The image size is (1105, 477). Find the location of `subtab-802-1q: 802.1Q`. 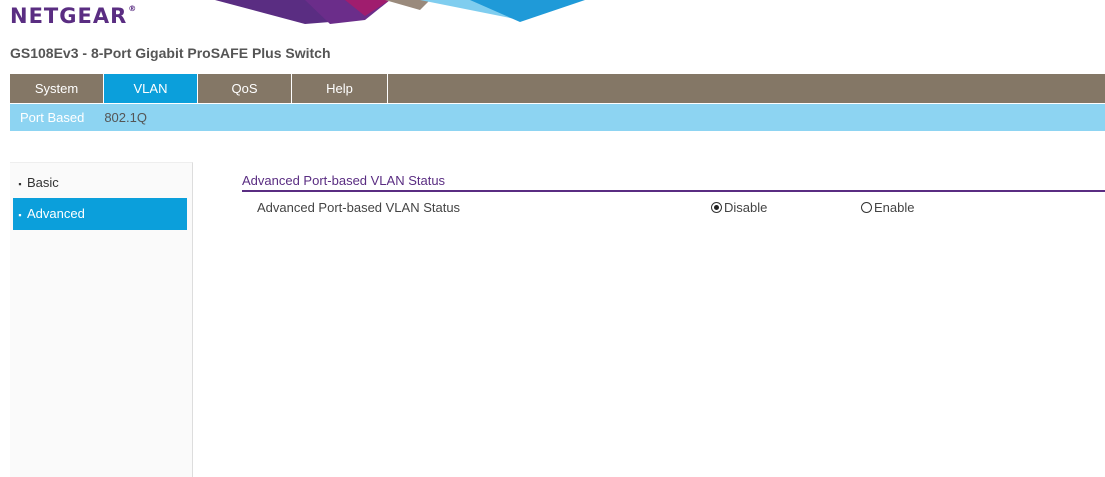

subtab-802-1q: 802.1Q is located at coordinates (125, 117).